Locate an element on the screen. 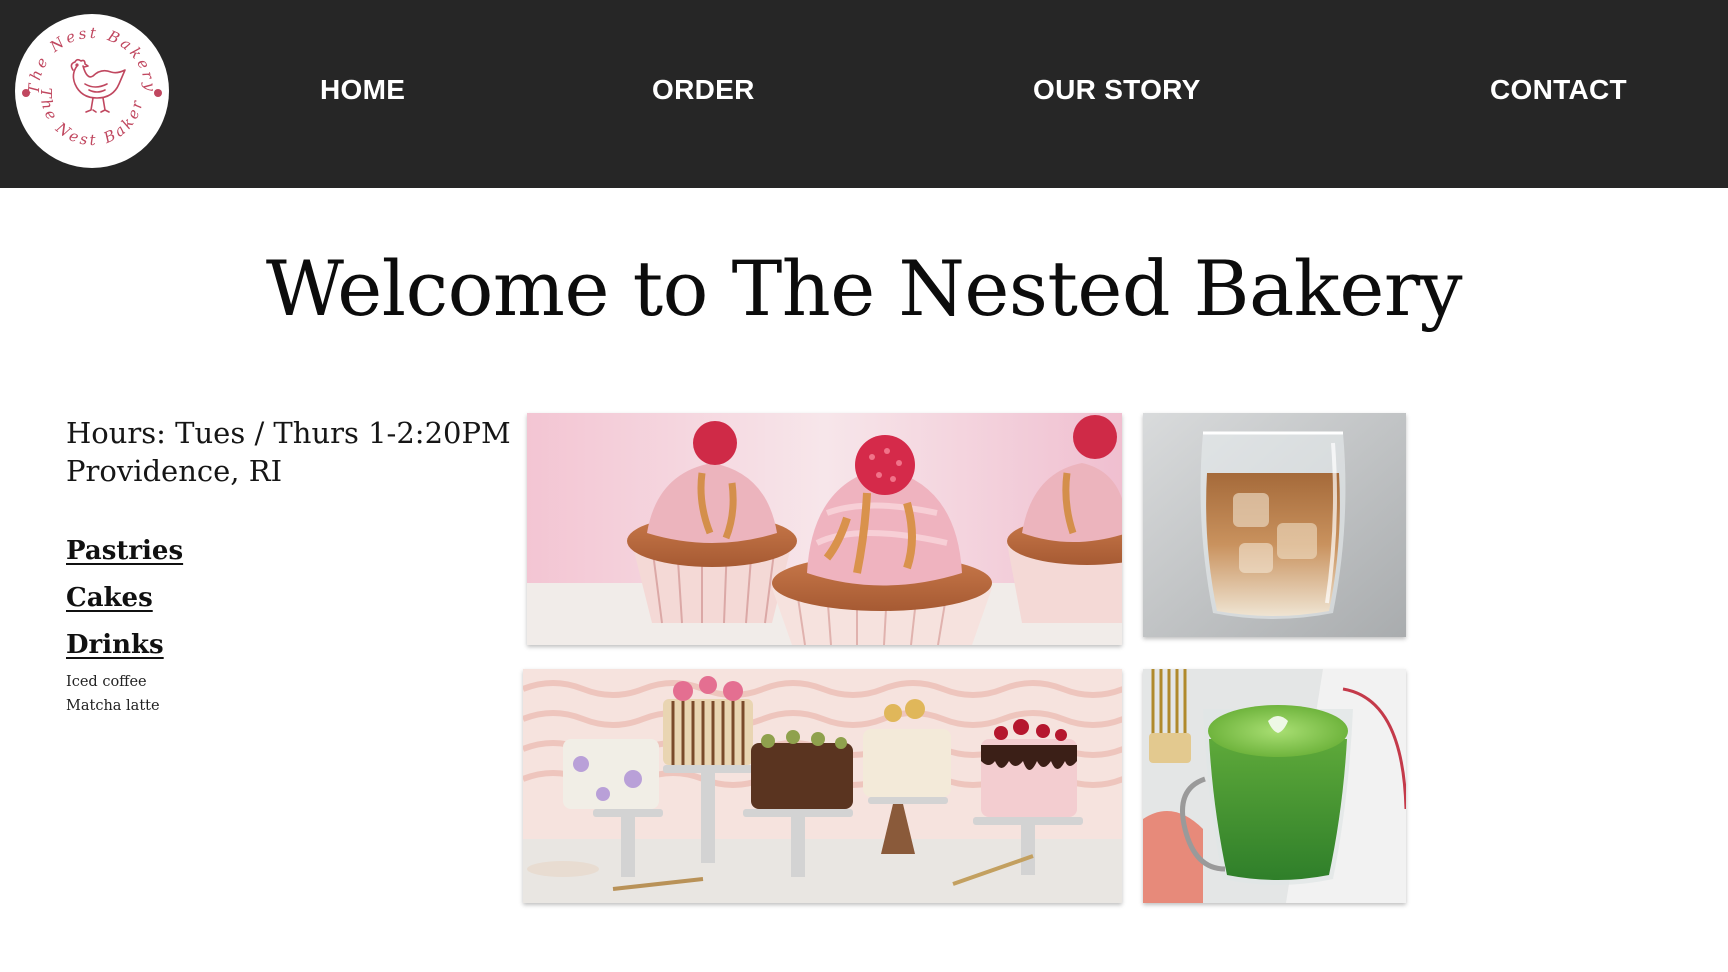 The height and width of the screenshot is (972, 1728). menu-link-pastries: Pastries is located at coordinates (124, 551).